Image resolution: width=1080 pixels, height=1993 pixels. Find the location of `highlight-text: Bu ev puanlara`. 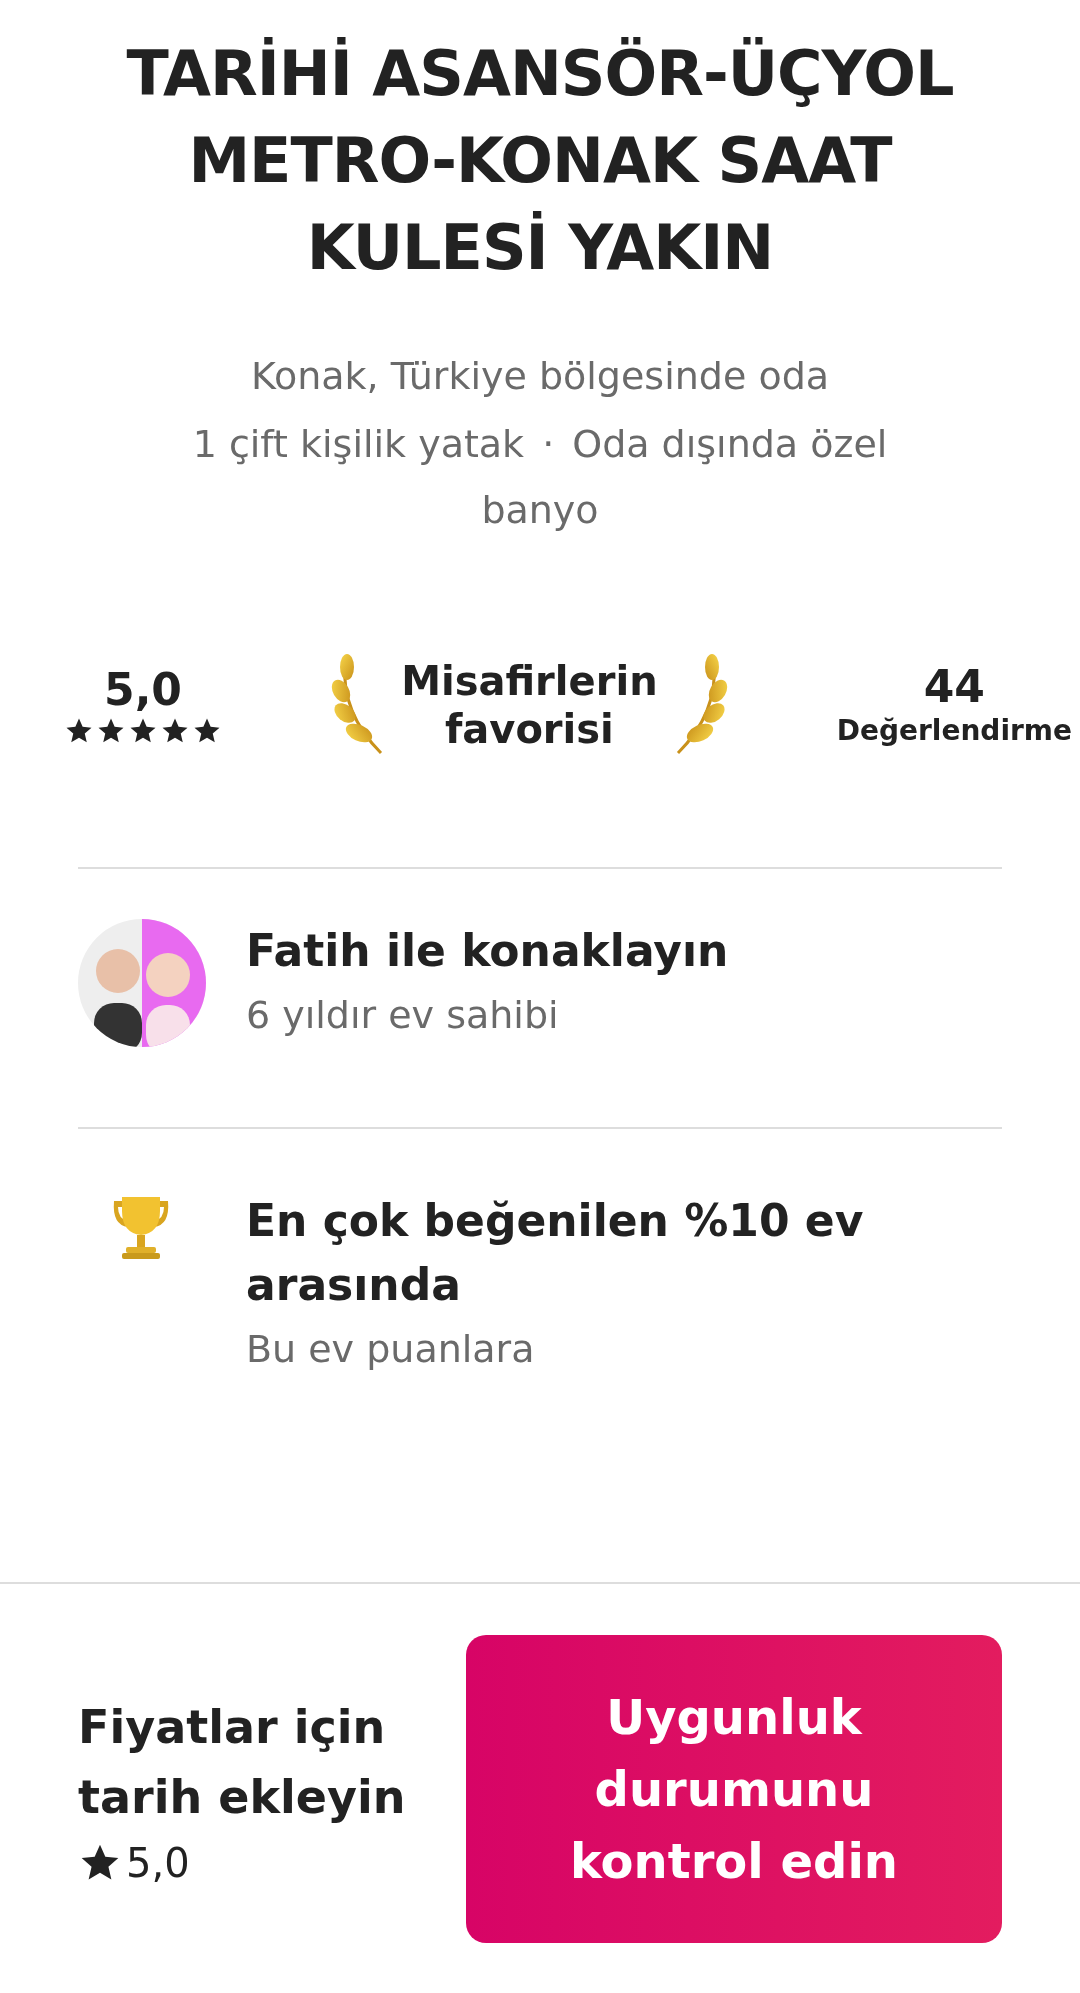

highlight-text: Bu ev puanlara is located at coordinates (391, 1349).